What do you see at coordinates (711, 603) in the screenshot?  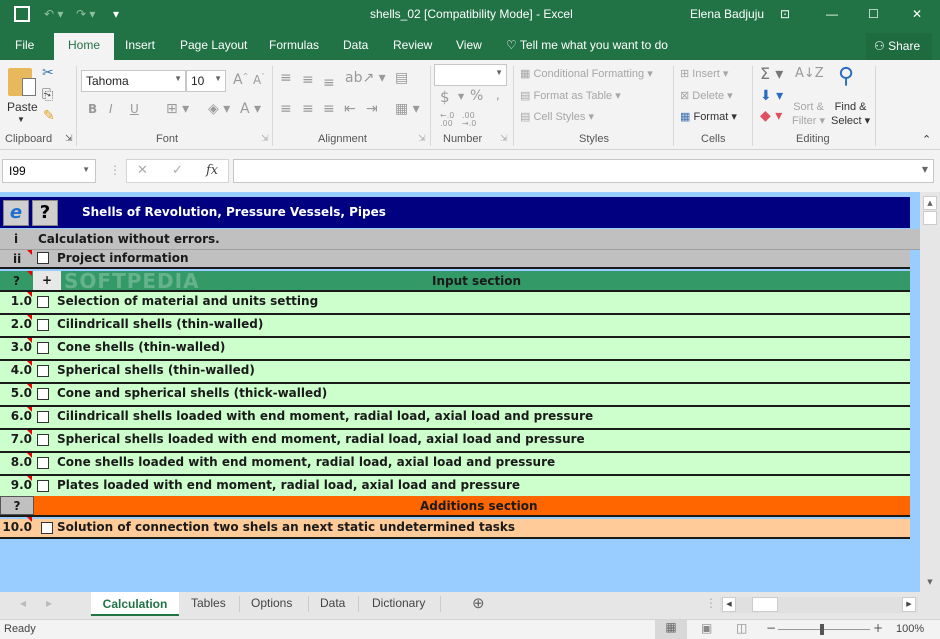 I see `splitter-grip: ⋮` at bounding box center [711, 603].